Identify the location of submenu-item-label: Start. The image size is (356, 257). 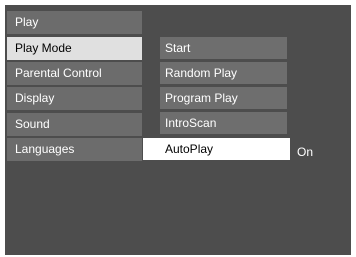
(178, 48).